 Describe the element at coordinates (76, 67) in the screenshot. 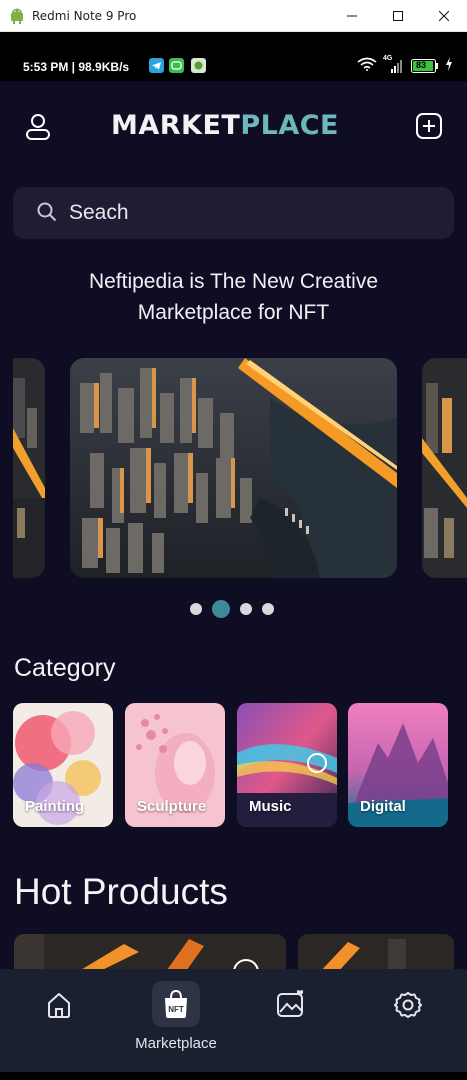

I see `status-time: 5:53 PM | 98.9KB/s` at that location.